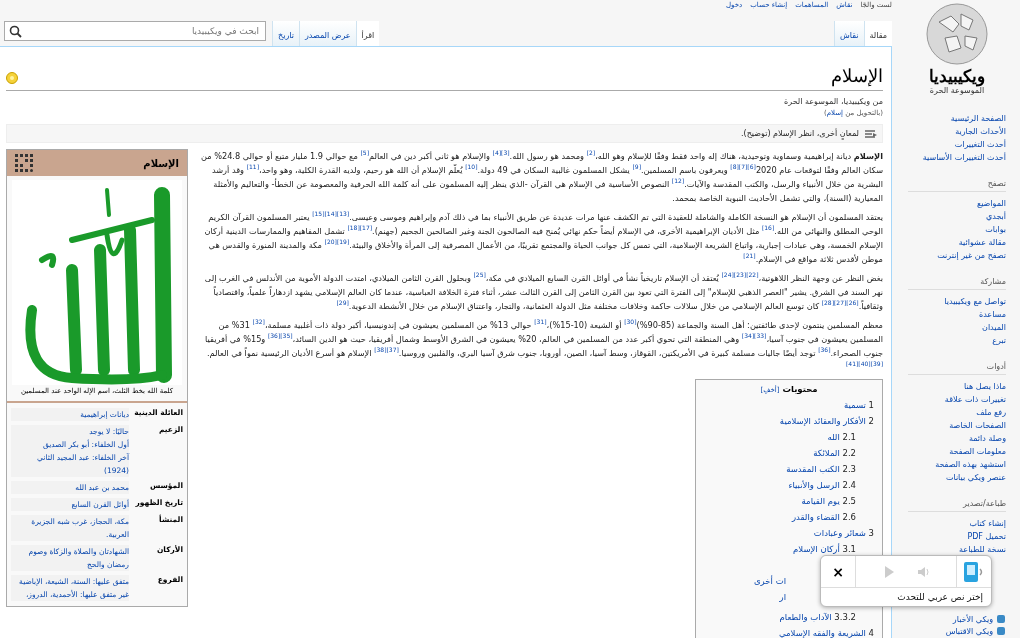  What do you see at coordinates (849, 33) in the screenshot?
I see `page-tab: نقاش` at bounding box center [849, 33].